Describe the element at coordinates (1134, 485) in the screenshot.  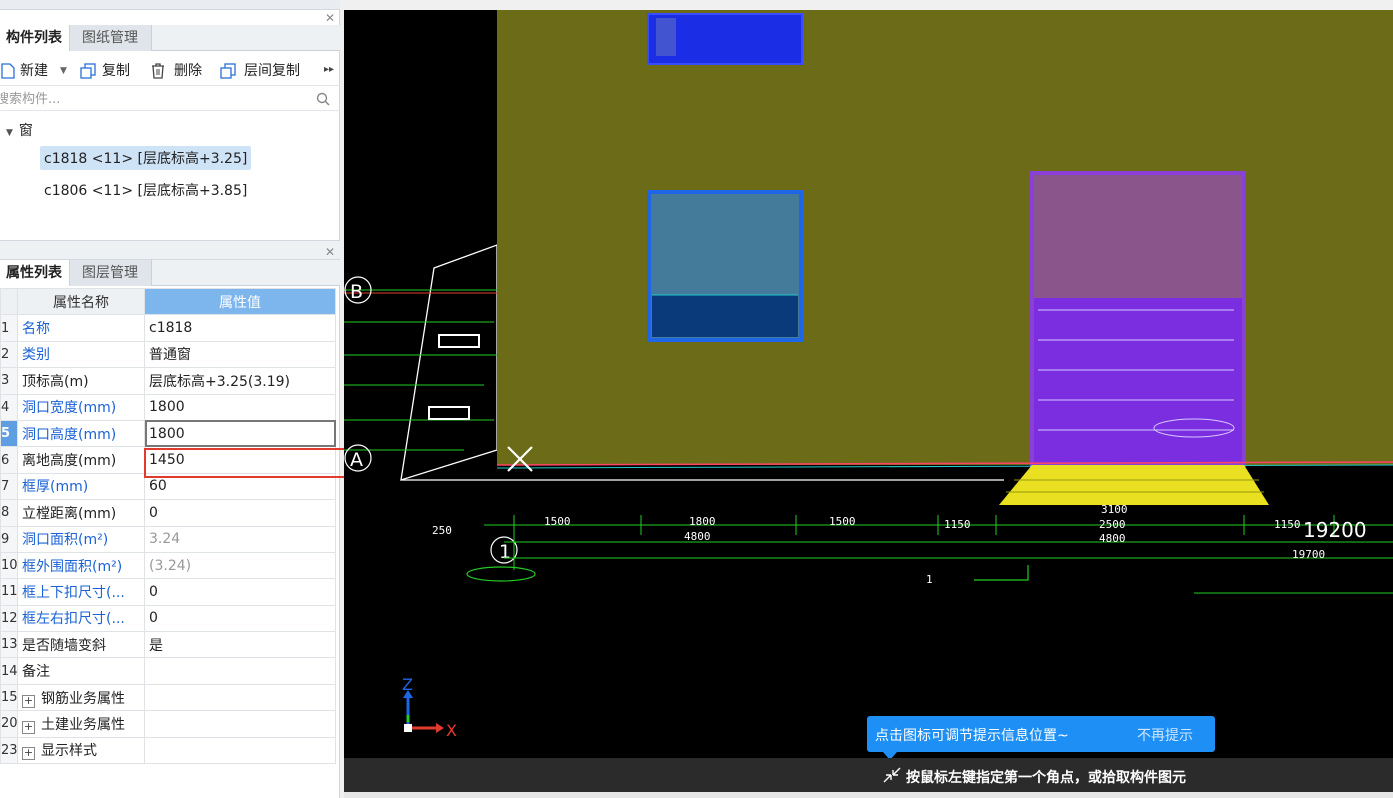
I see `entrance-step` at that location.